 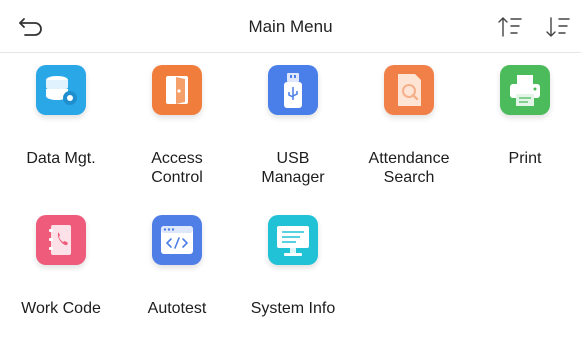 What do you see at coordinates (177, 158) in the screenshot?
I see `menu-item-label-line1: Access` at bounding box center [177, 158].